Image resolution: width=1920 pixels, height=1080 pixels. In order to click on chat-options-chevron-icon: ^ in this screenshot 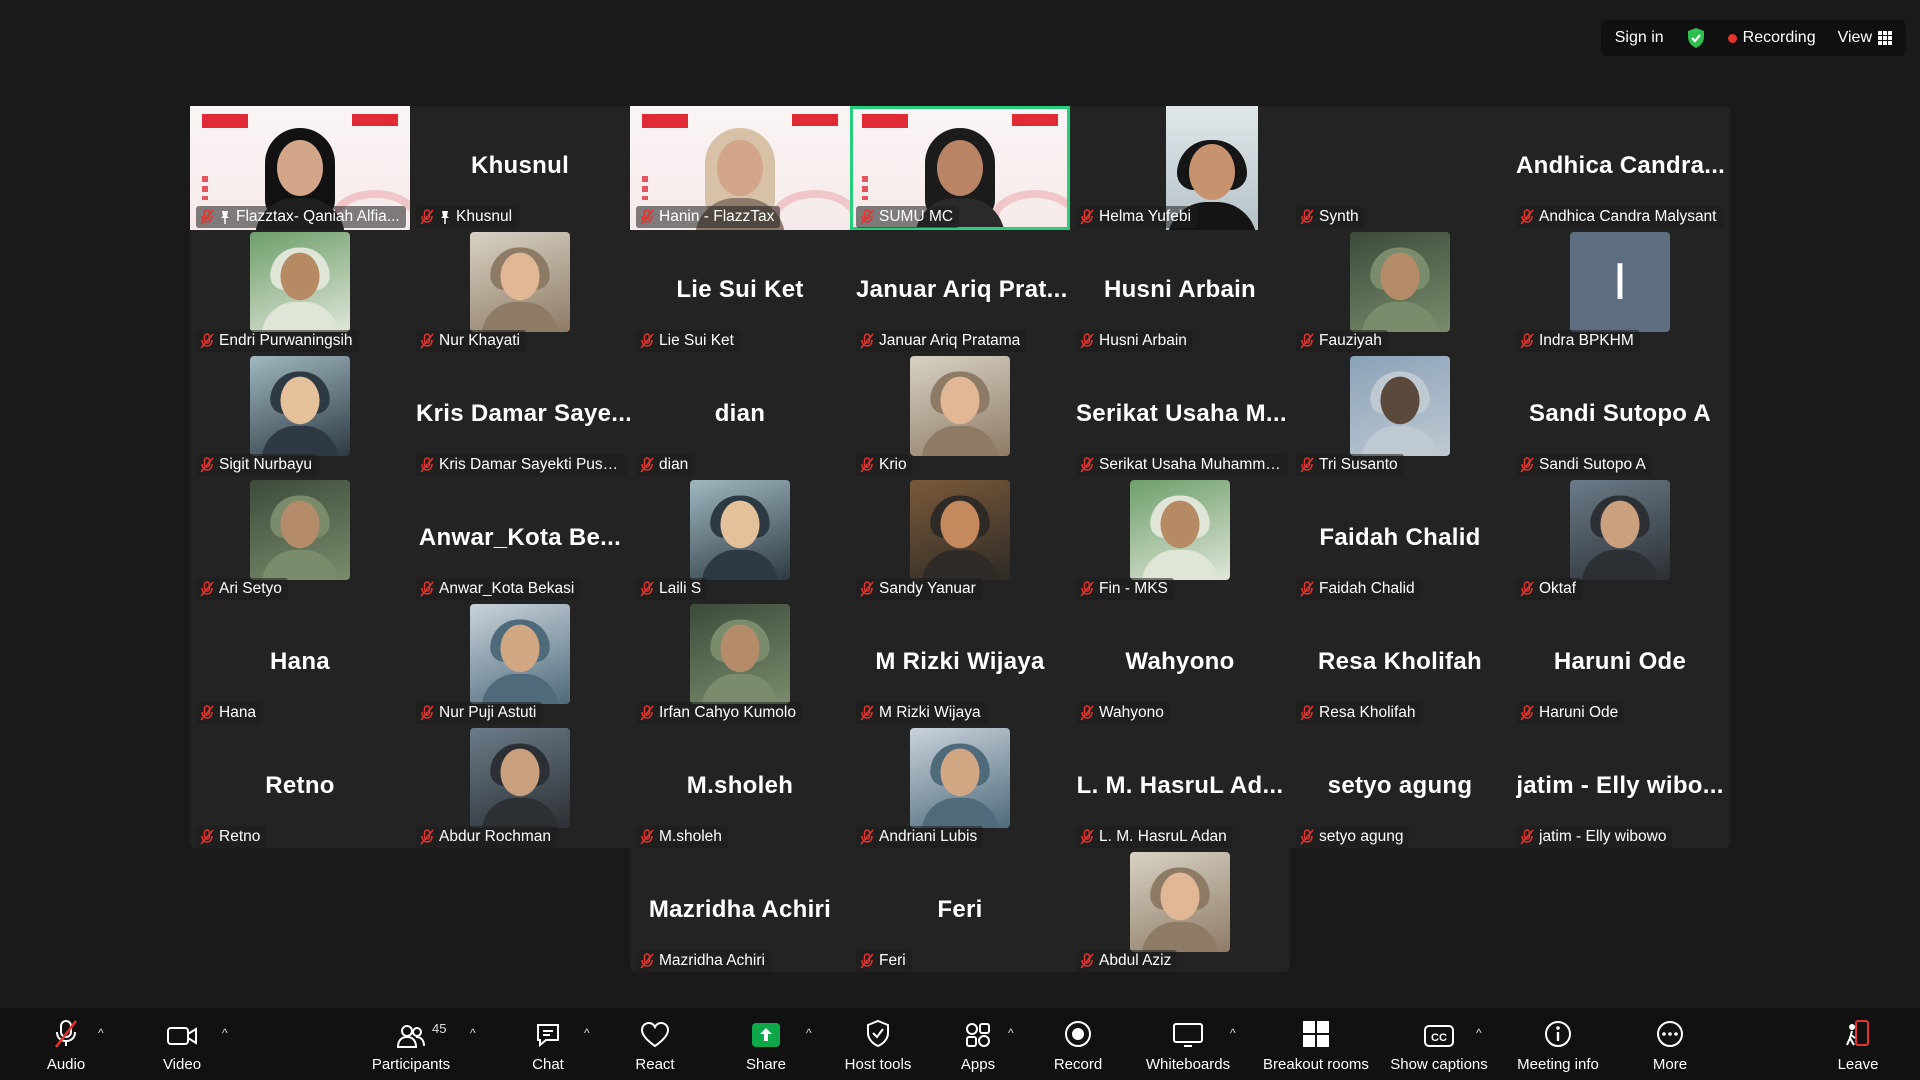, I will do `click(587, 1033)`.